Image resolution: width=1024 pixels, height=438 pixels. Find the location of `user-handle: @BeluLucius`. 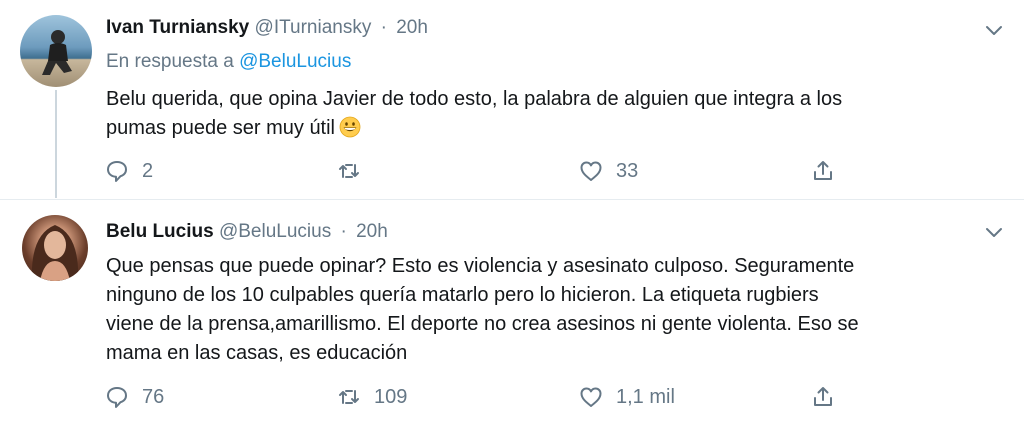

user-handle: @BeluLucius is located at coordinates (275, 231).